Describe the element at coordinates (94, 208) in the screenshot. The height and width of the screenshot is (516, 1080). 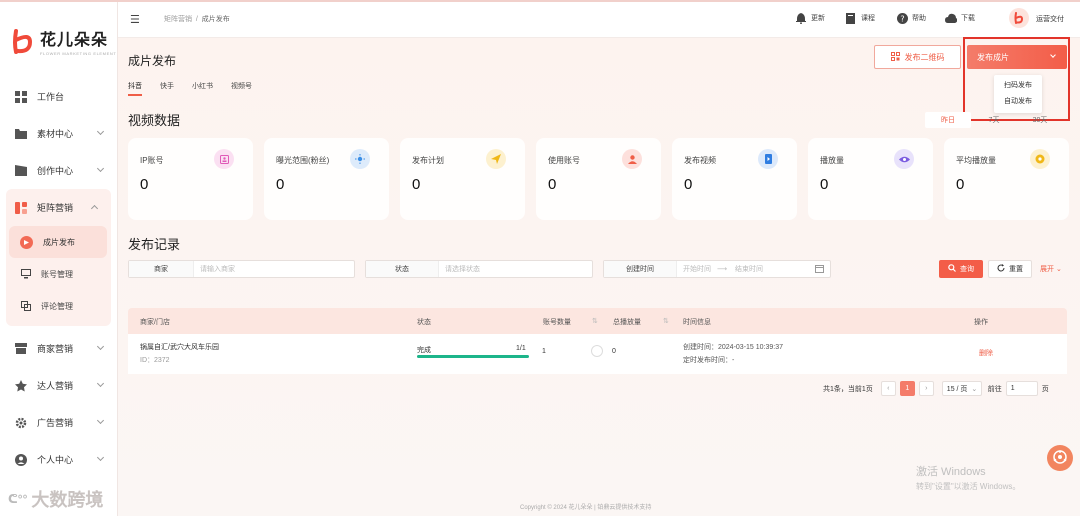
I see `chevron-up-icon` at that location.